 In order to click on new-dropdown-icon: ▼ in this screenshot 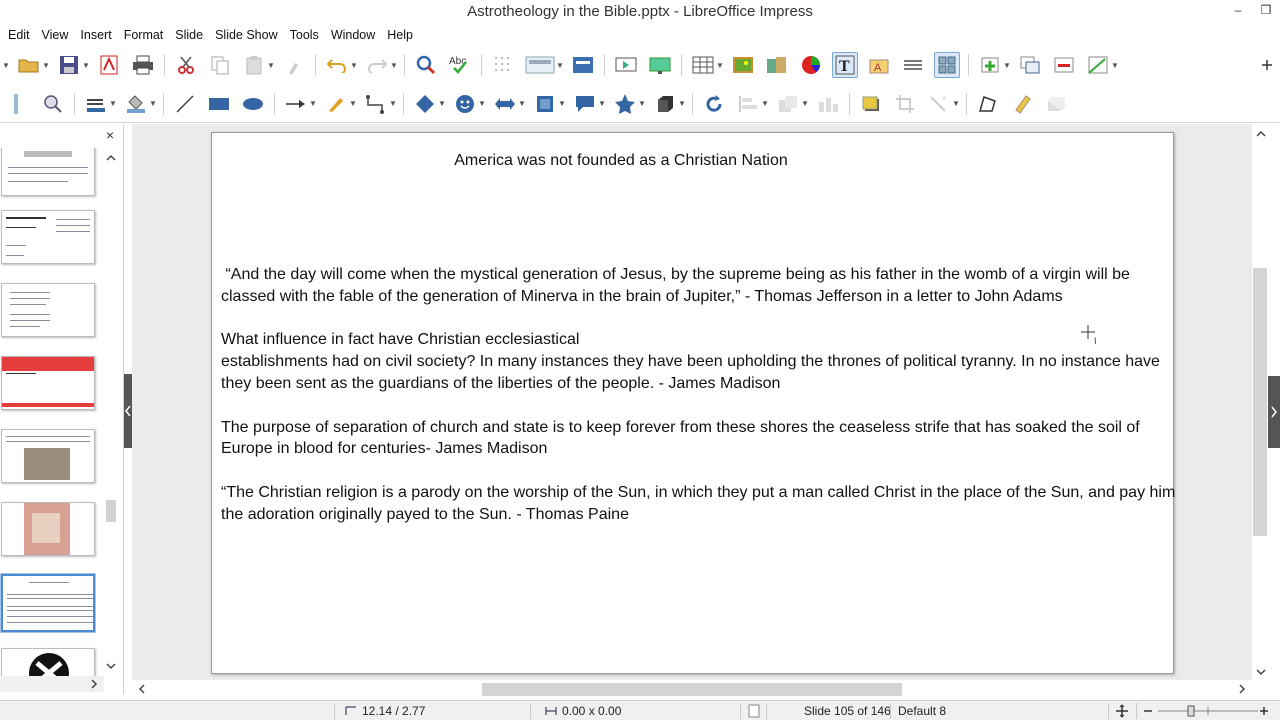, I will do `click(6, 65)`.